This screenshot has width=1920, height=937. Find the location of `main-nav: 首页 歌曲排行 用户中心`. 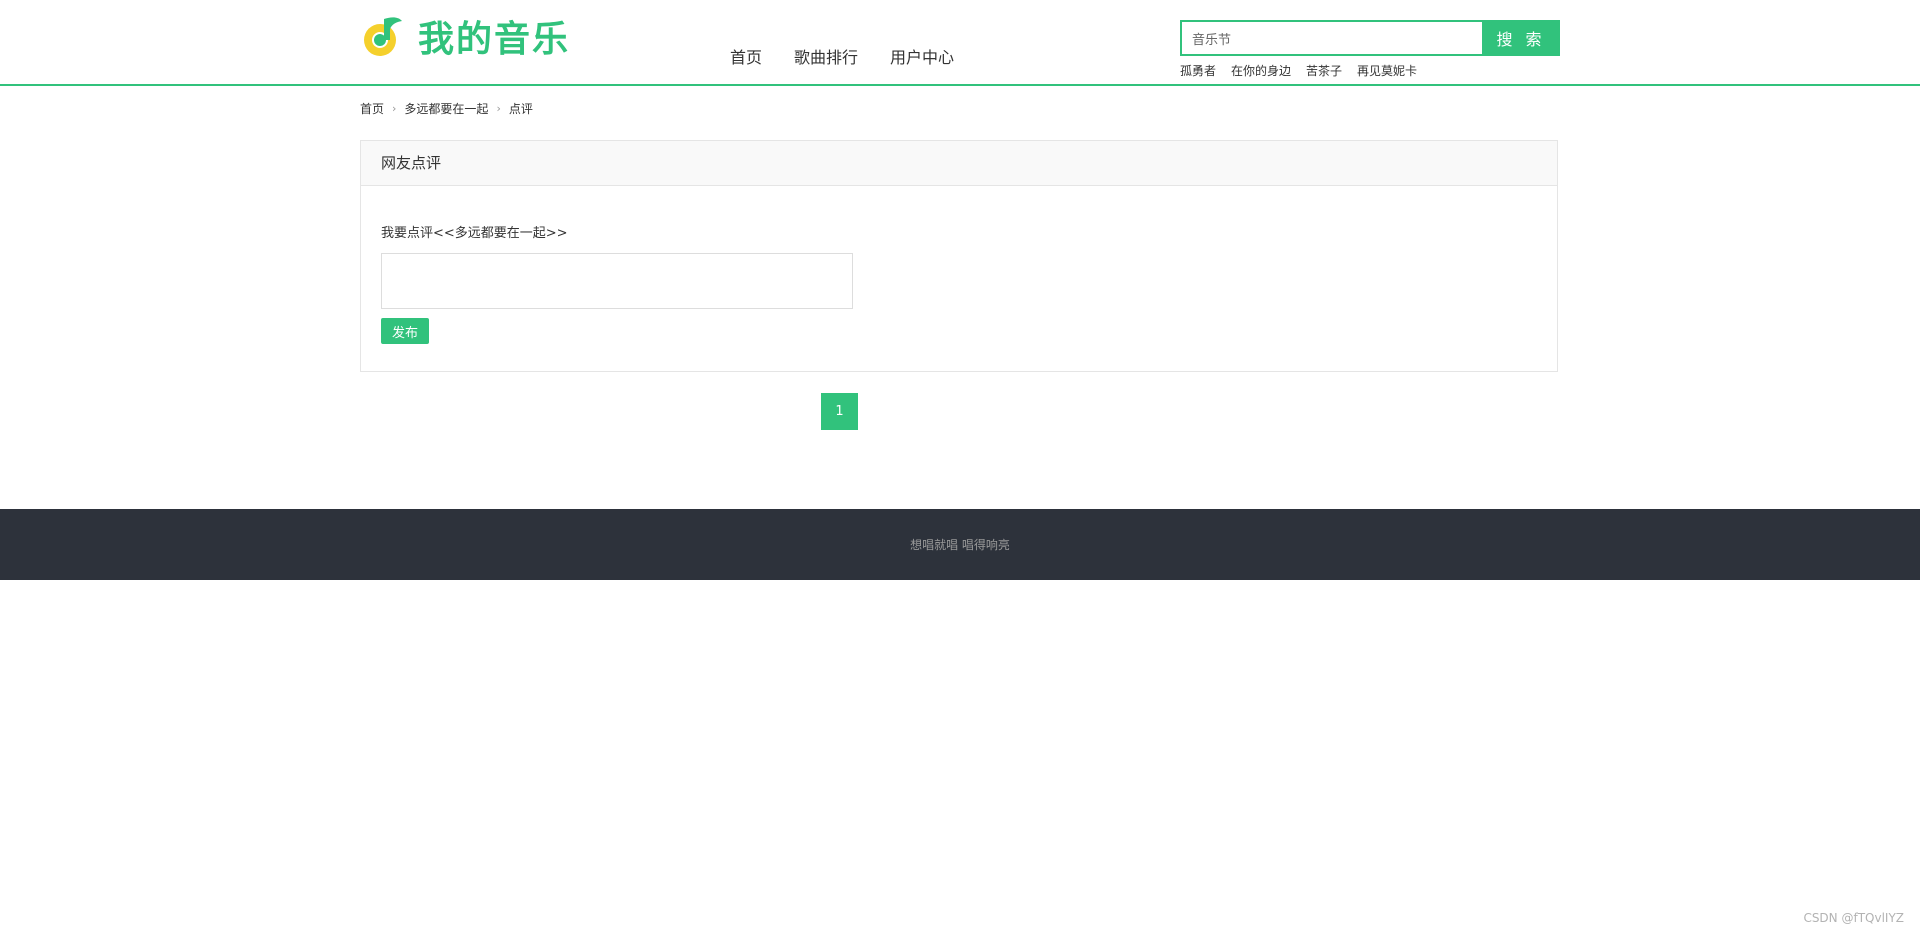

main-nav: 首页 歌曲排行 用户中心 is located at coordinates (858, 56).